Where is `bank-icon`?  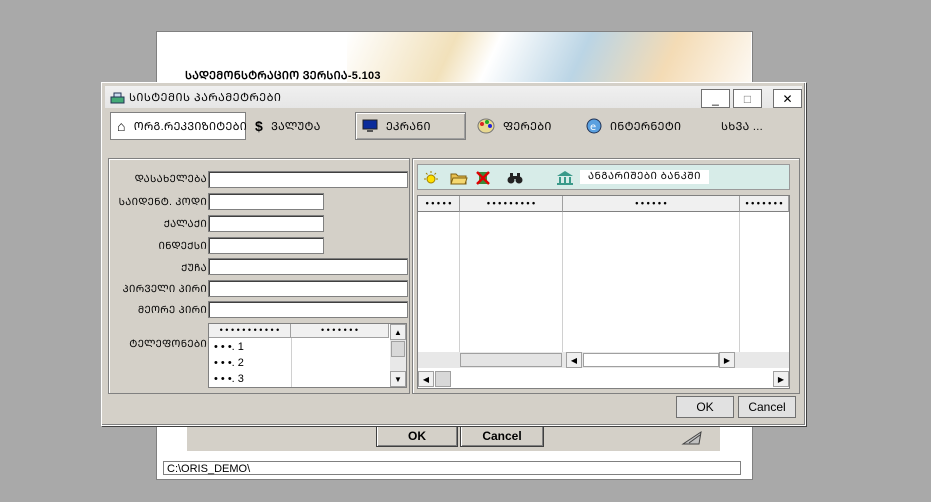 bank-icon is located at coordinates (565, 178).